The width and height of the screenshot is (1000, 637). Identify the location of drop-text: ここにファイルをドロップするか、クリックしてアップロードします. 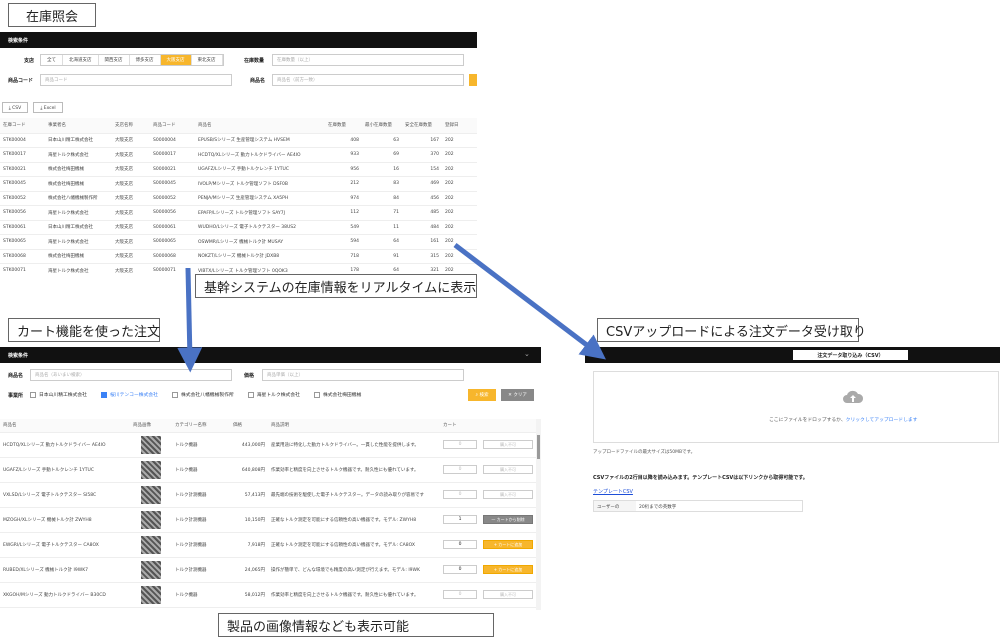
(843, 420).